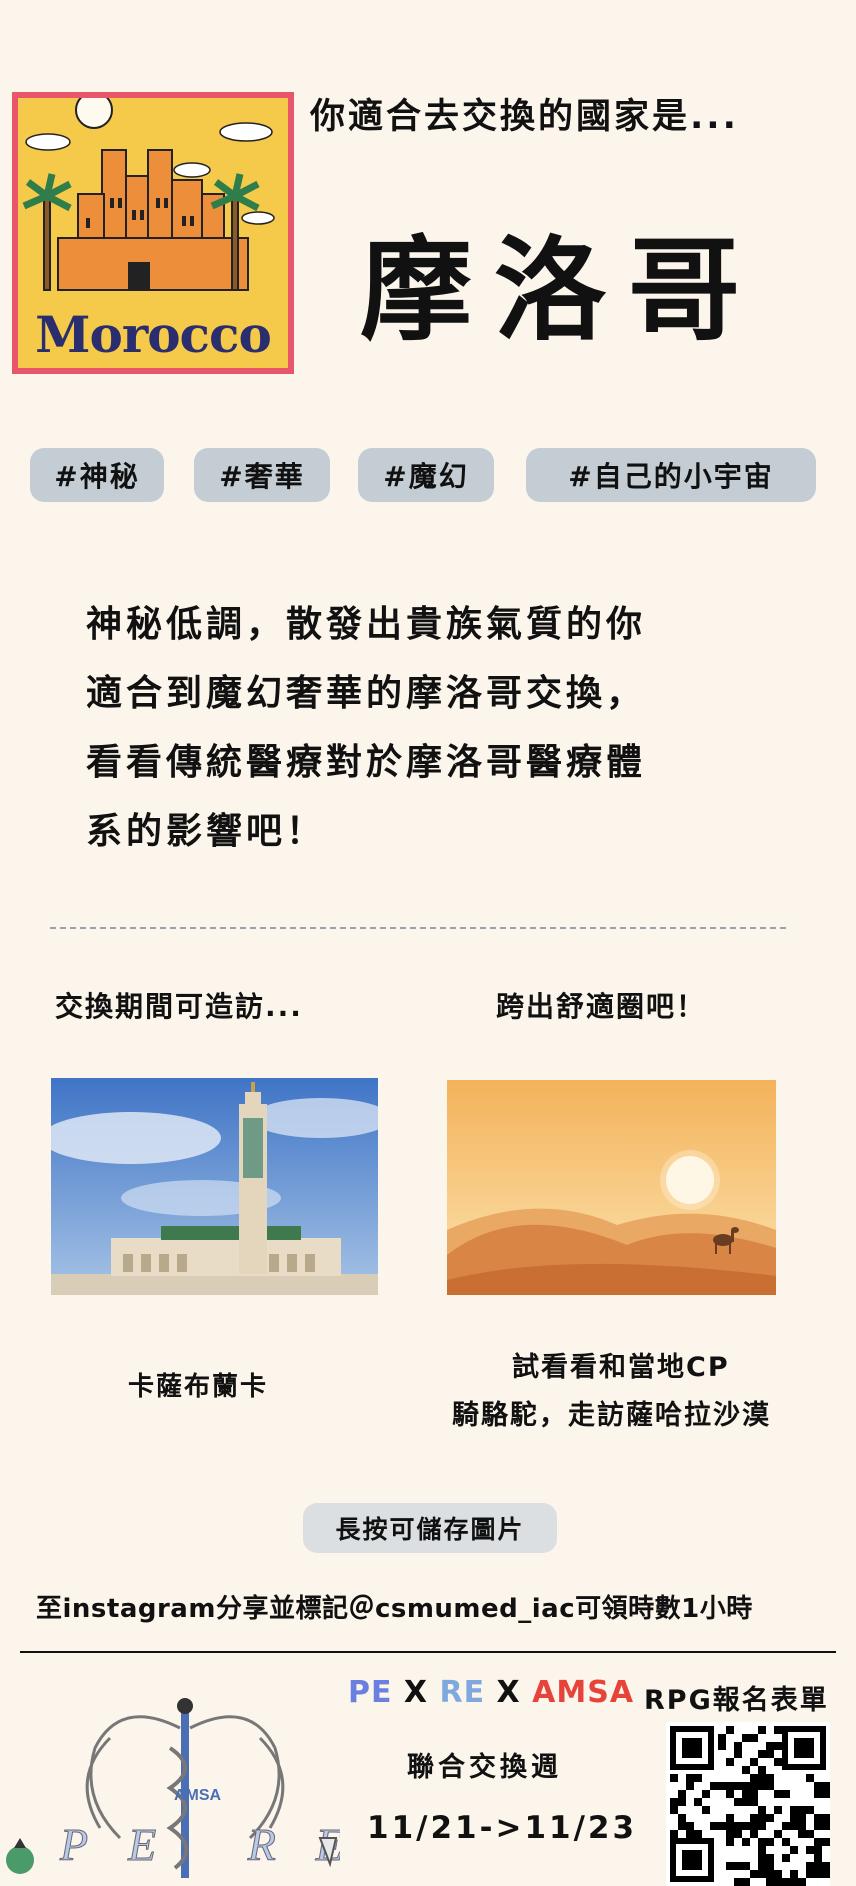  What do you see at coordinates (502, 1828) in the screenshot?
I see `event-dates: 11/21->11/23` at bounding box center [502, 1828].